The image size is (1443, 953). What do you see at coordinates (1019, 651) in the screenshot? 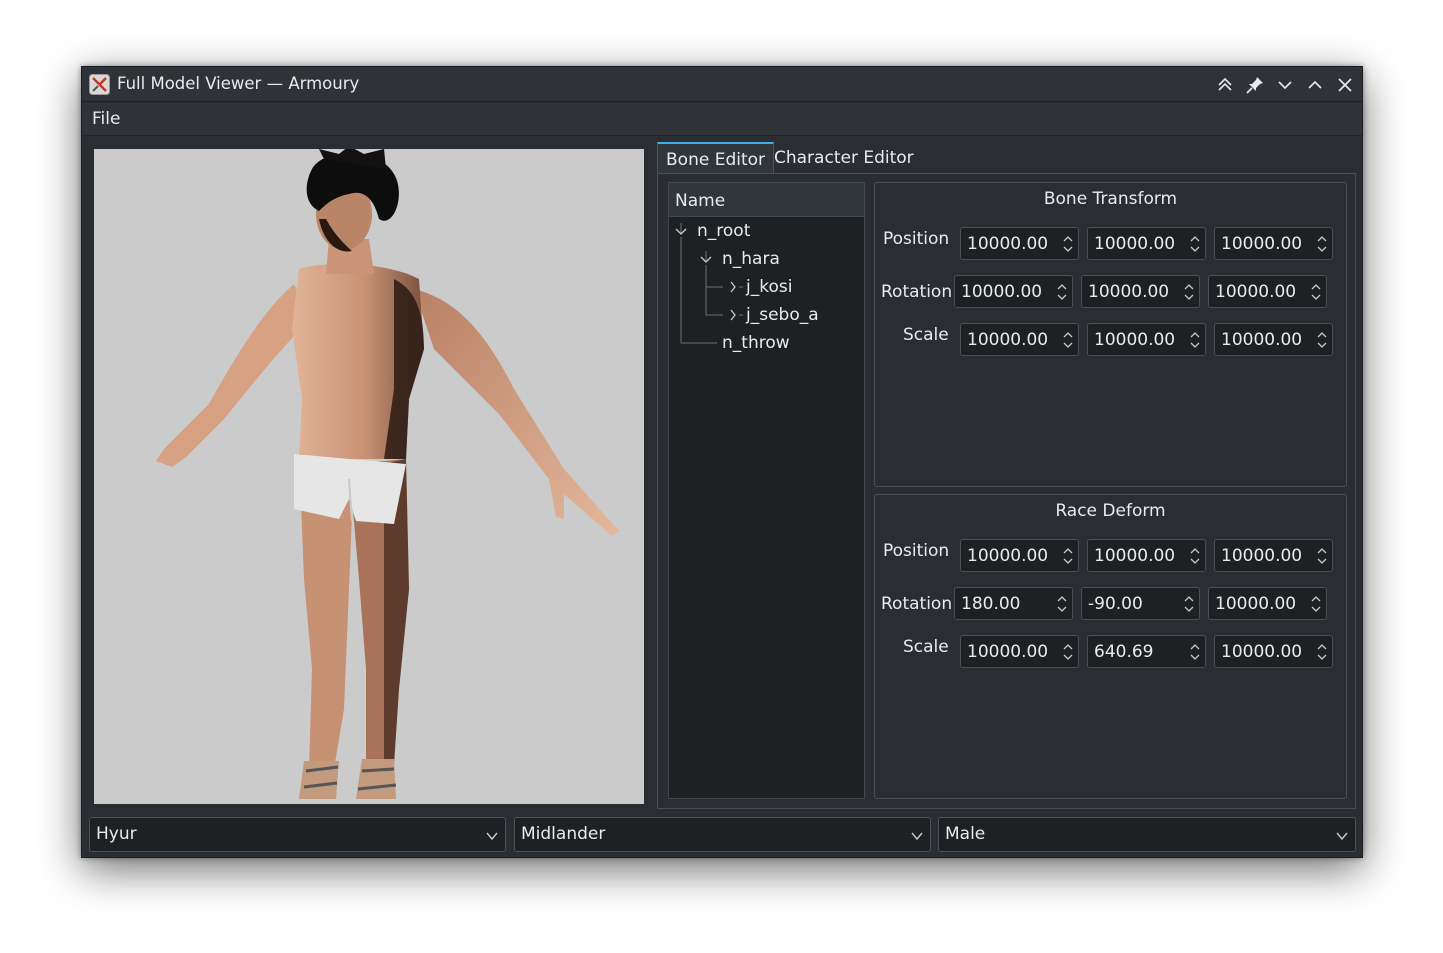
I see `rd-scale-x: 10000.00` at bounding box center [1019, 651].